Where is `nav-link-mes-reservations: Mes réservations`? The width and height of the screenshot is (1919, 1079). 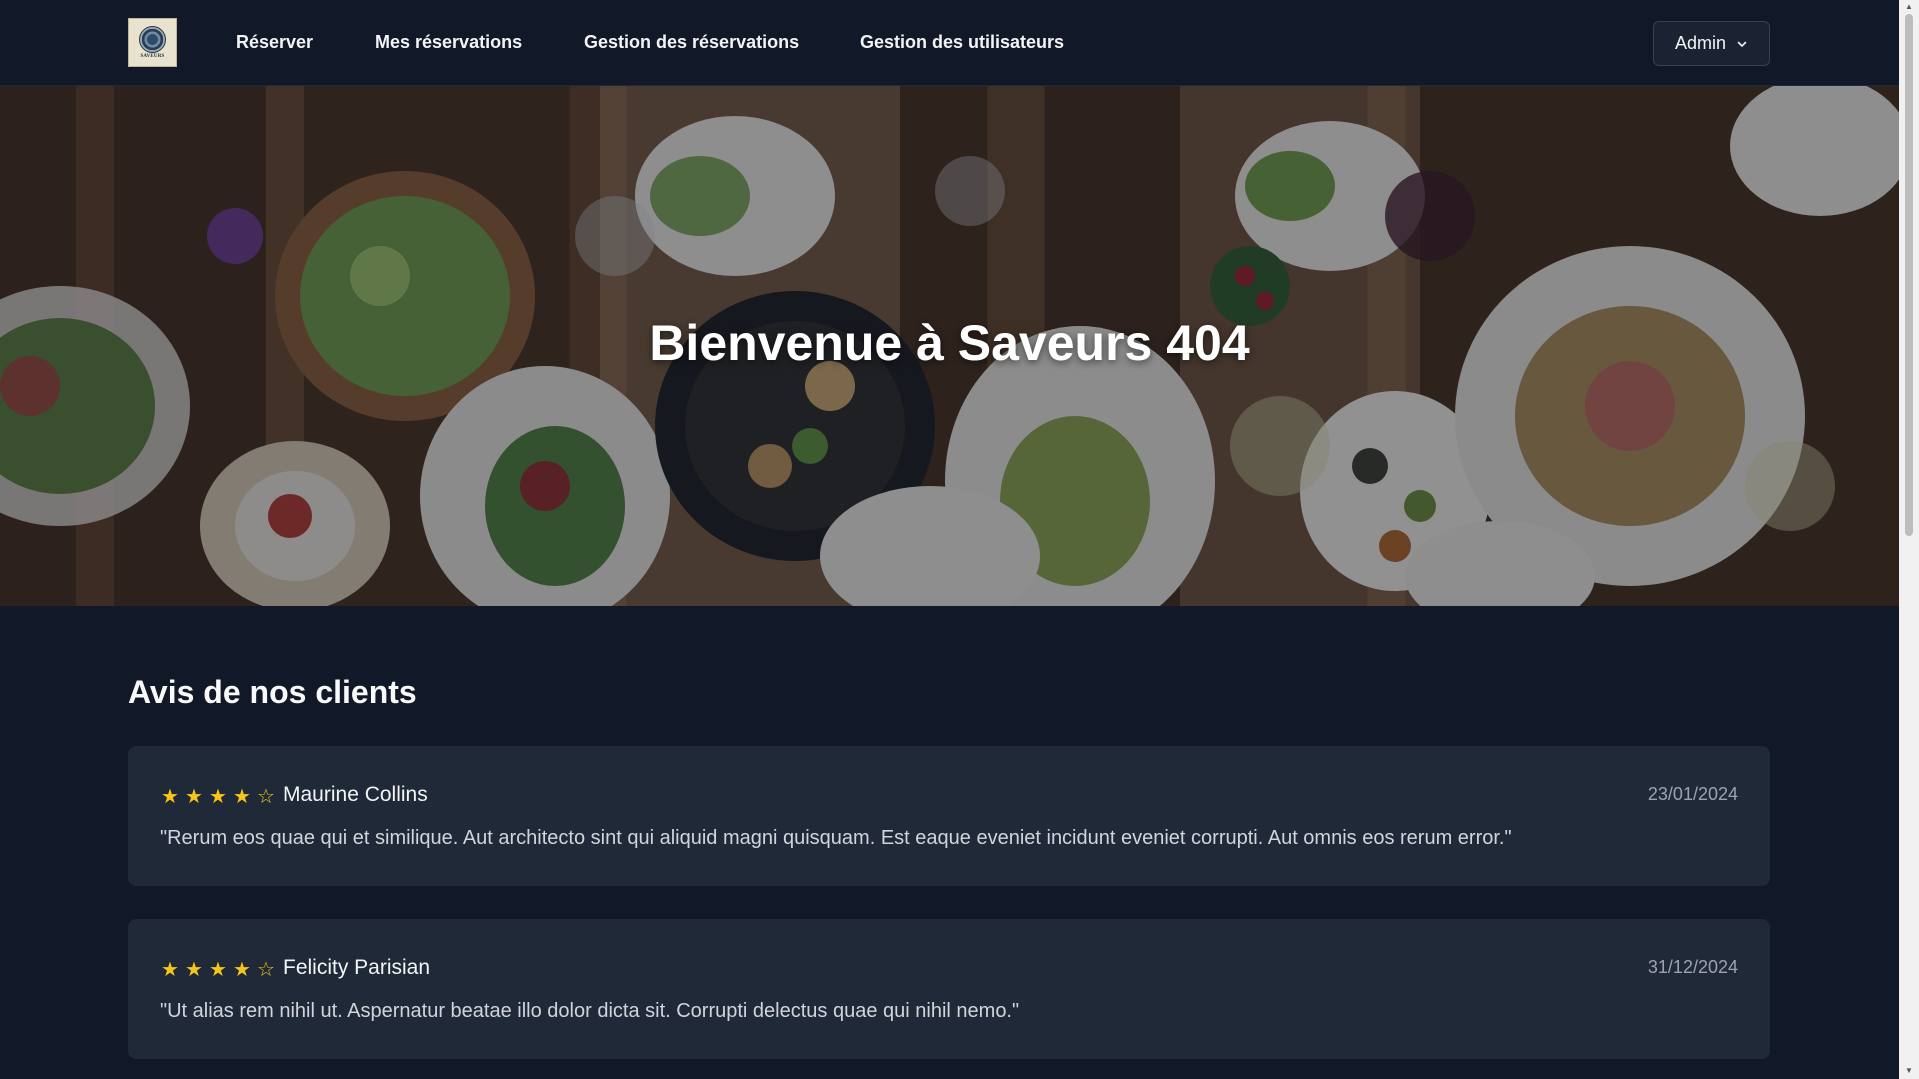
nav-link-mes-reservations: Mes réservations is located at coordinates (448, 42).